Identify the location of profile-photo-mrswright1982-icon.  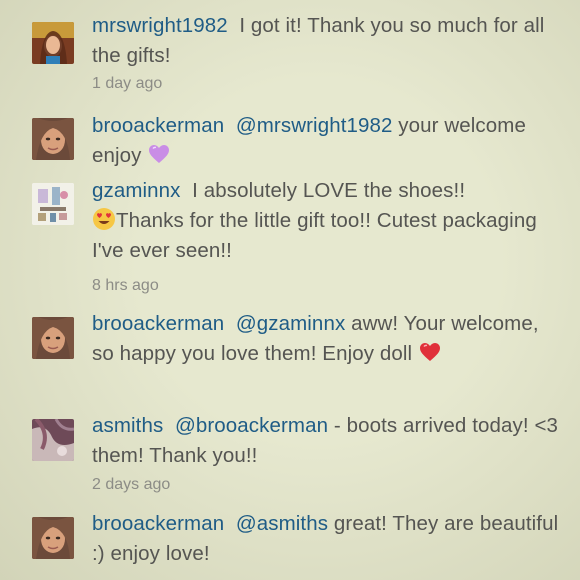
(53, 43).